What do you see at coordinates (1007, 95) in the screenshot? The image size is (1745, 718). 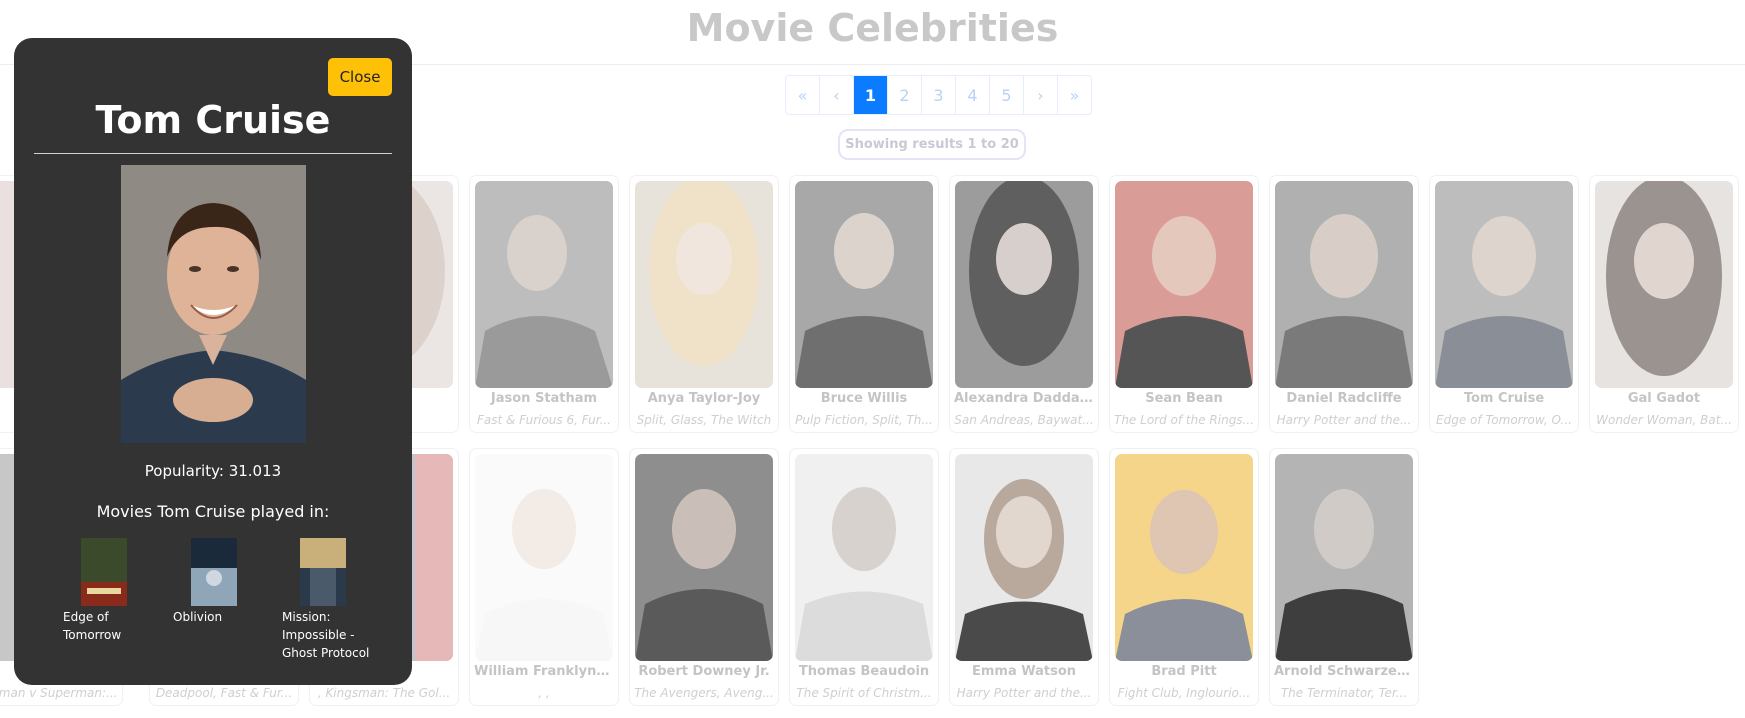 I see `page-5-button: 5` at bounding box center [1007, 95].